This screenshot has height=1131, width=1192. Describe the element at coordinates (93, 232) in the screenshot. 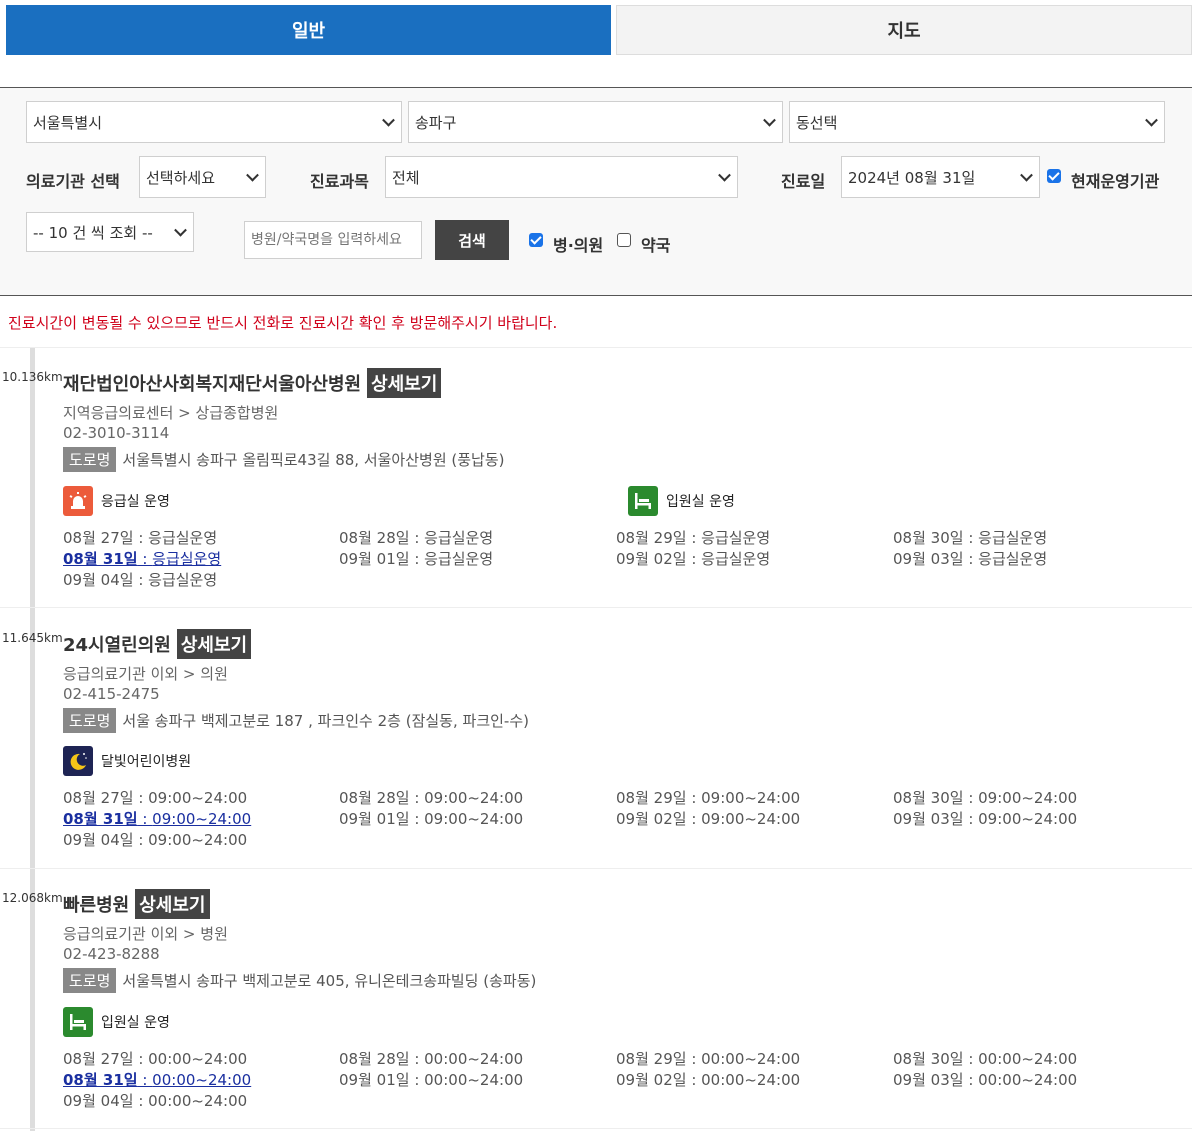

I see `page-size-value: -- 10 건 씩 조회 --` at that location.